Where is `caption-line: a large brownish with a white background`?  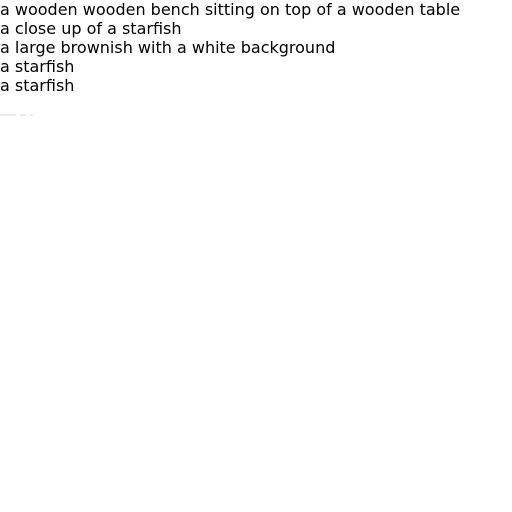 caption-line: a large brownish with a white background is located at coordinates (168, 47).